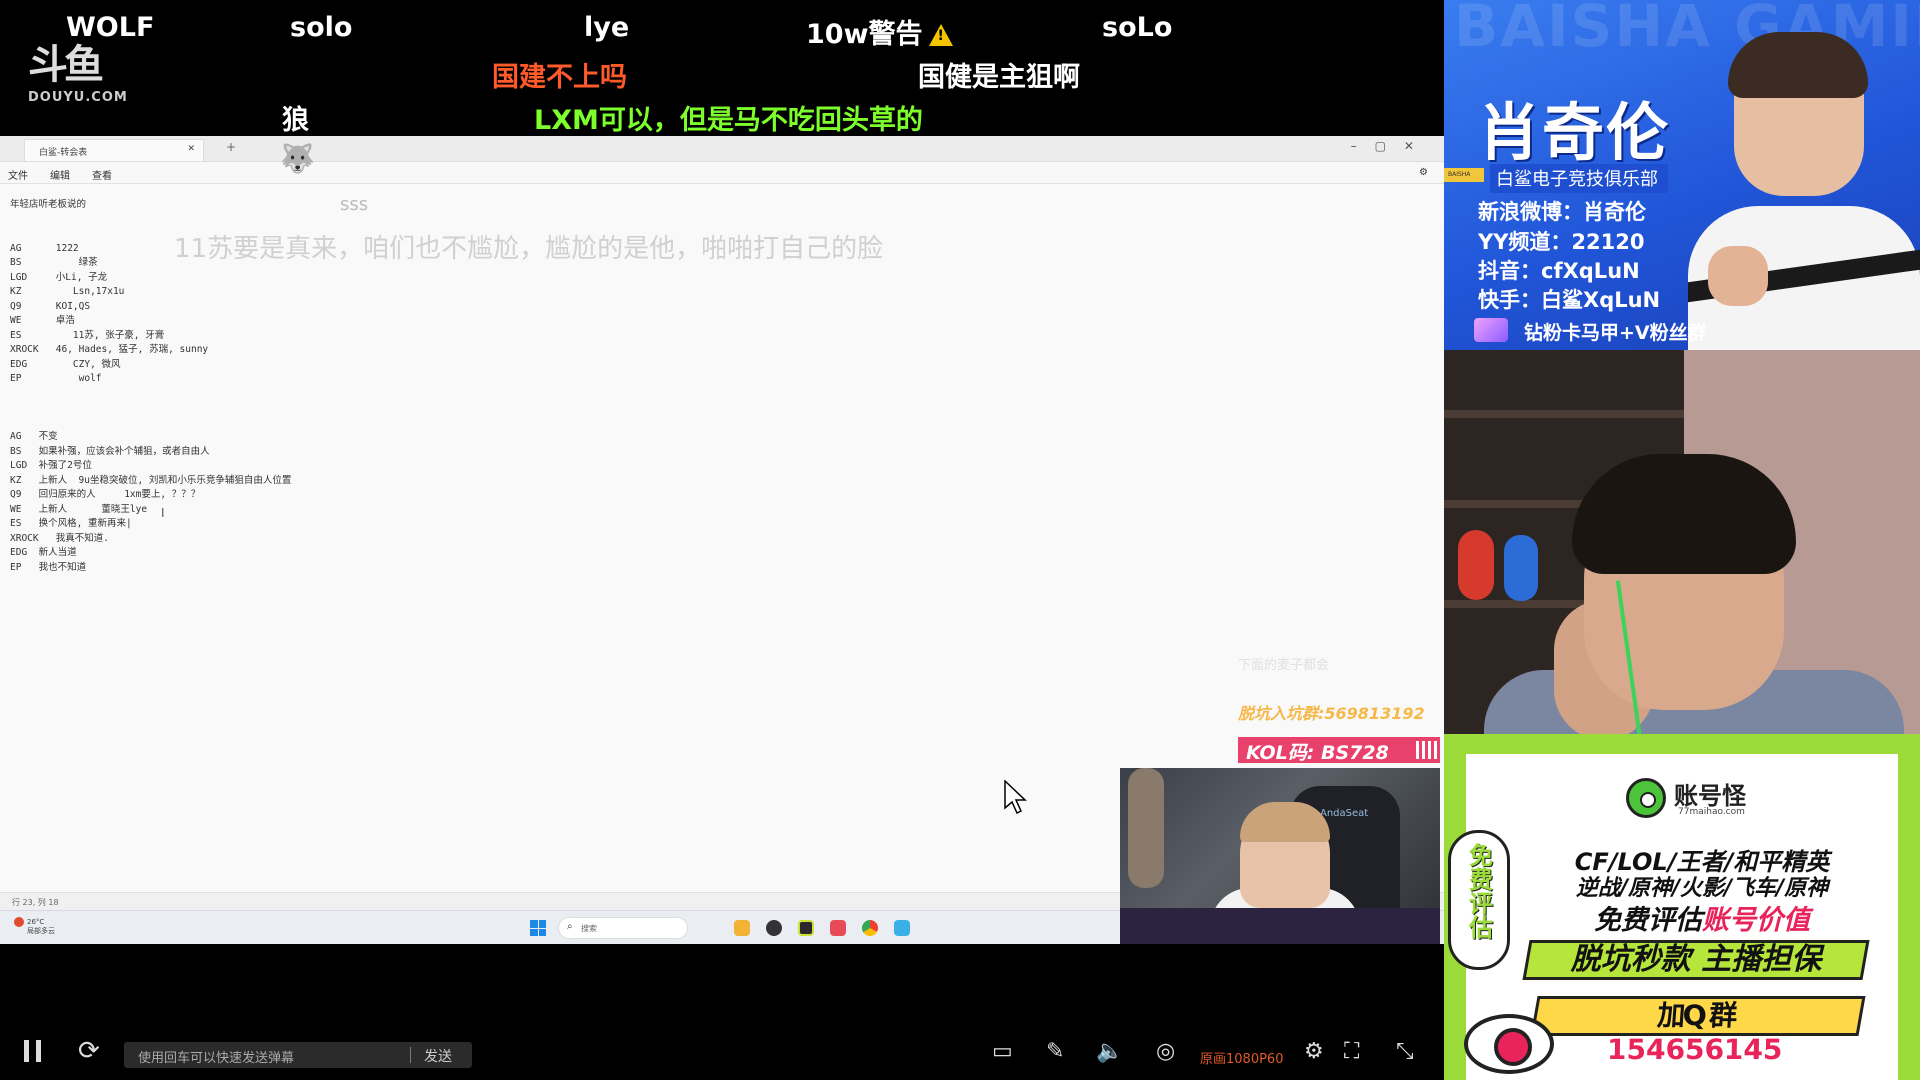 The height and width of the screenshot is (1080, 1920). I want to click on text-line: LGD 补强了2号位, so click(51, 465).